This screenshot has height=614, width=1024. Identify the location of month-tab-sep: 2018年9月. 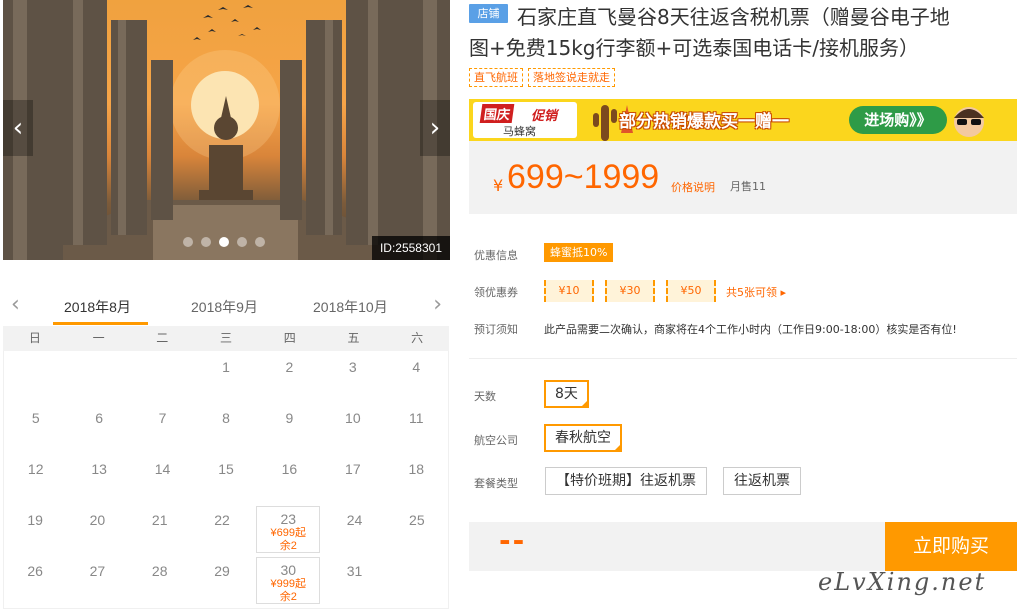
(224, 307).